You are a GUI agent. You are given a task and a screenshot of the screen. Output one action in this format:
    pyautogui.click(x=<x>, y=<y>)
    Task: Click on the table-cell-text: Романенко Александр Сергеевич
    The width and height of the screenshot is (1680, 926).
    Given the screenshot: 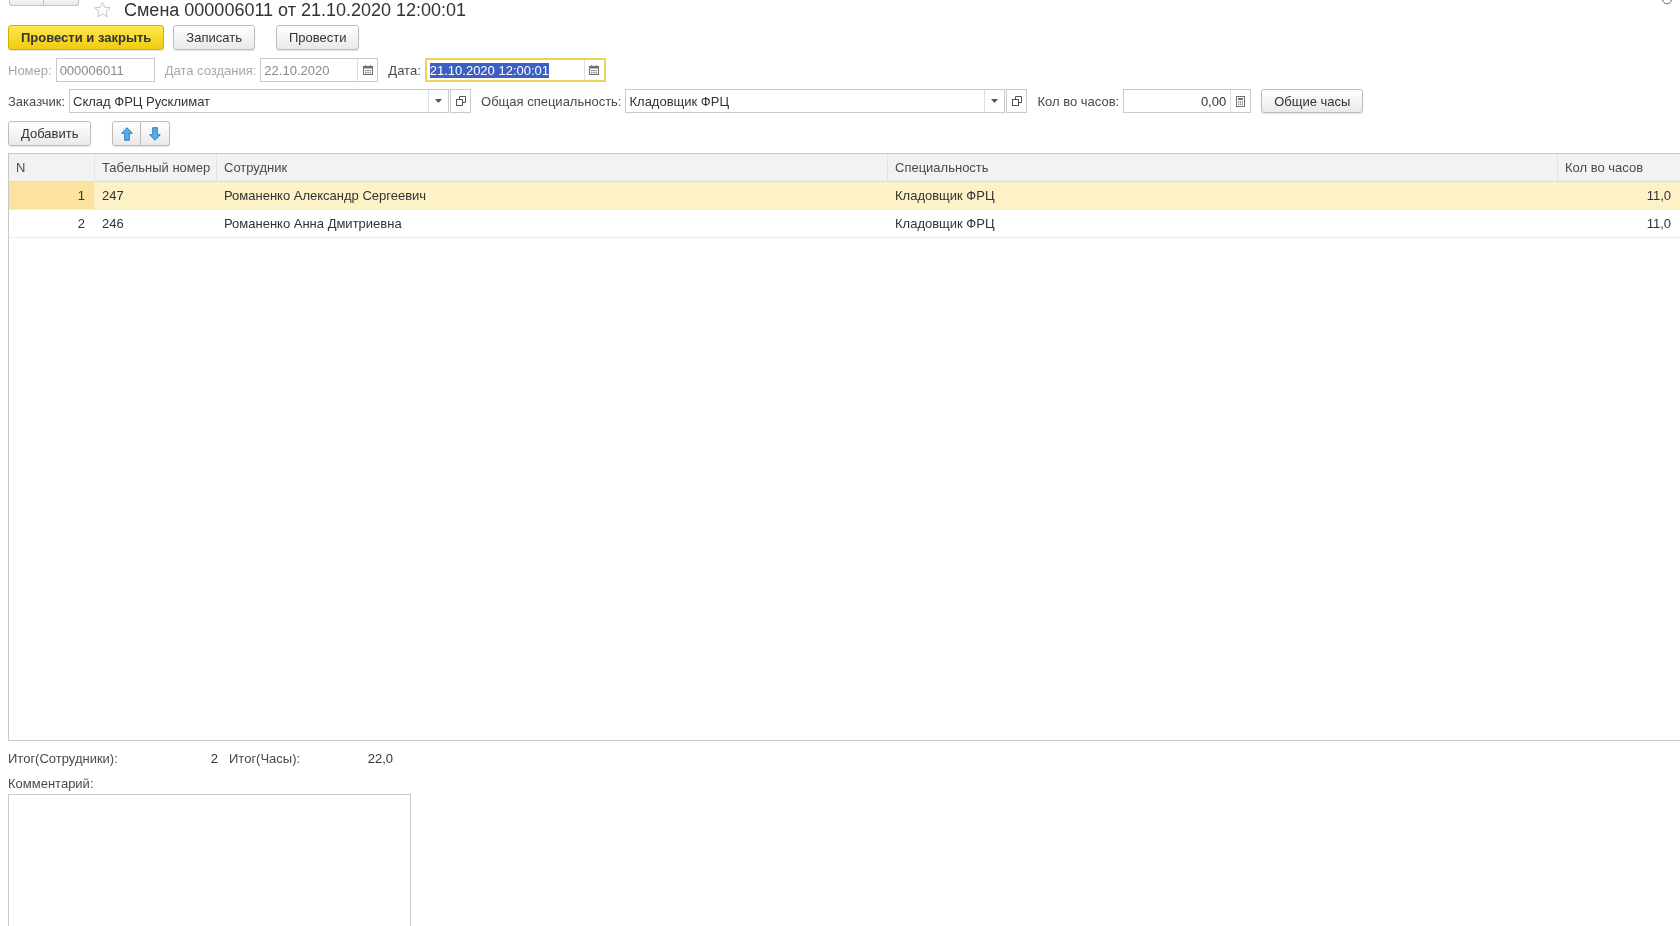 What is the action you would take?
    pyautogui.click(x=325, y=196)
    